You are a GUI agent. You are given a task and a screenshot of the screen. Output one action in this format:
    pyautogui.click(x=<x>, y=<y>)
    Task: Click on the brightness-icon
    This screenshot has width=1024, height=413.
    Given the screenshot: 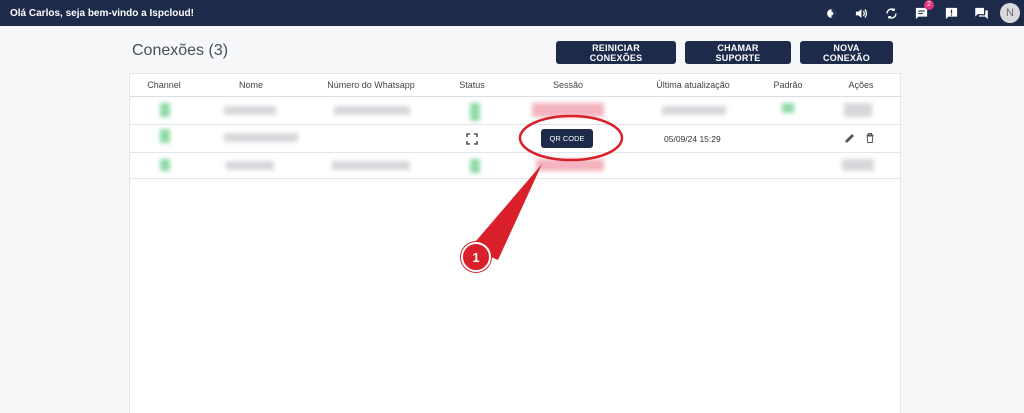 What is the action you would take?
    pyautogui.click(x=831, y=13)
    